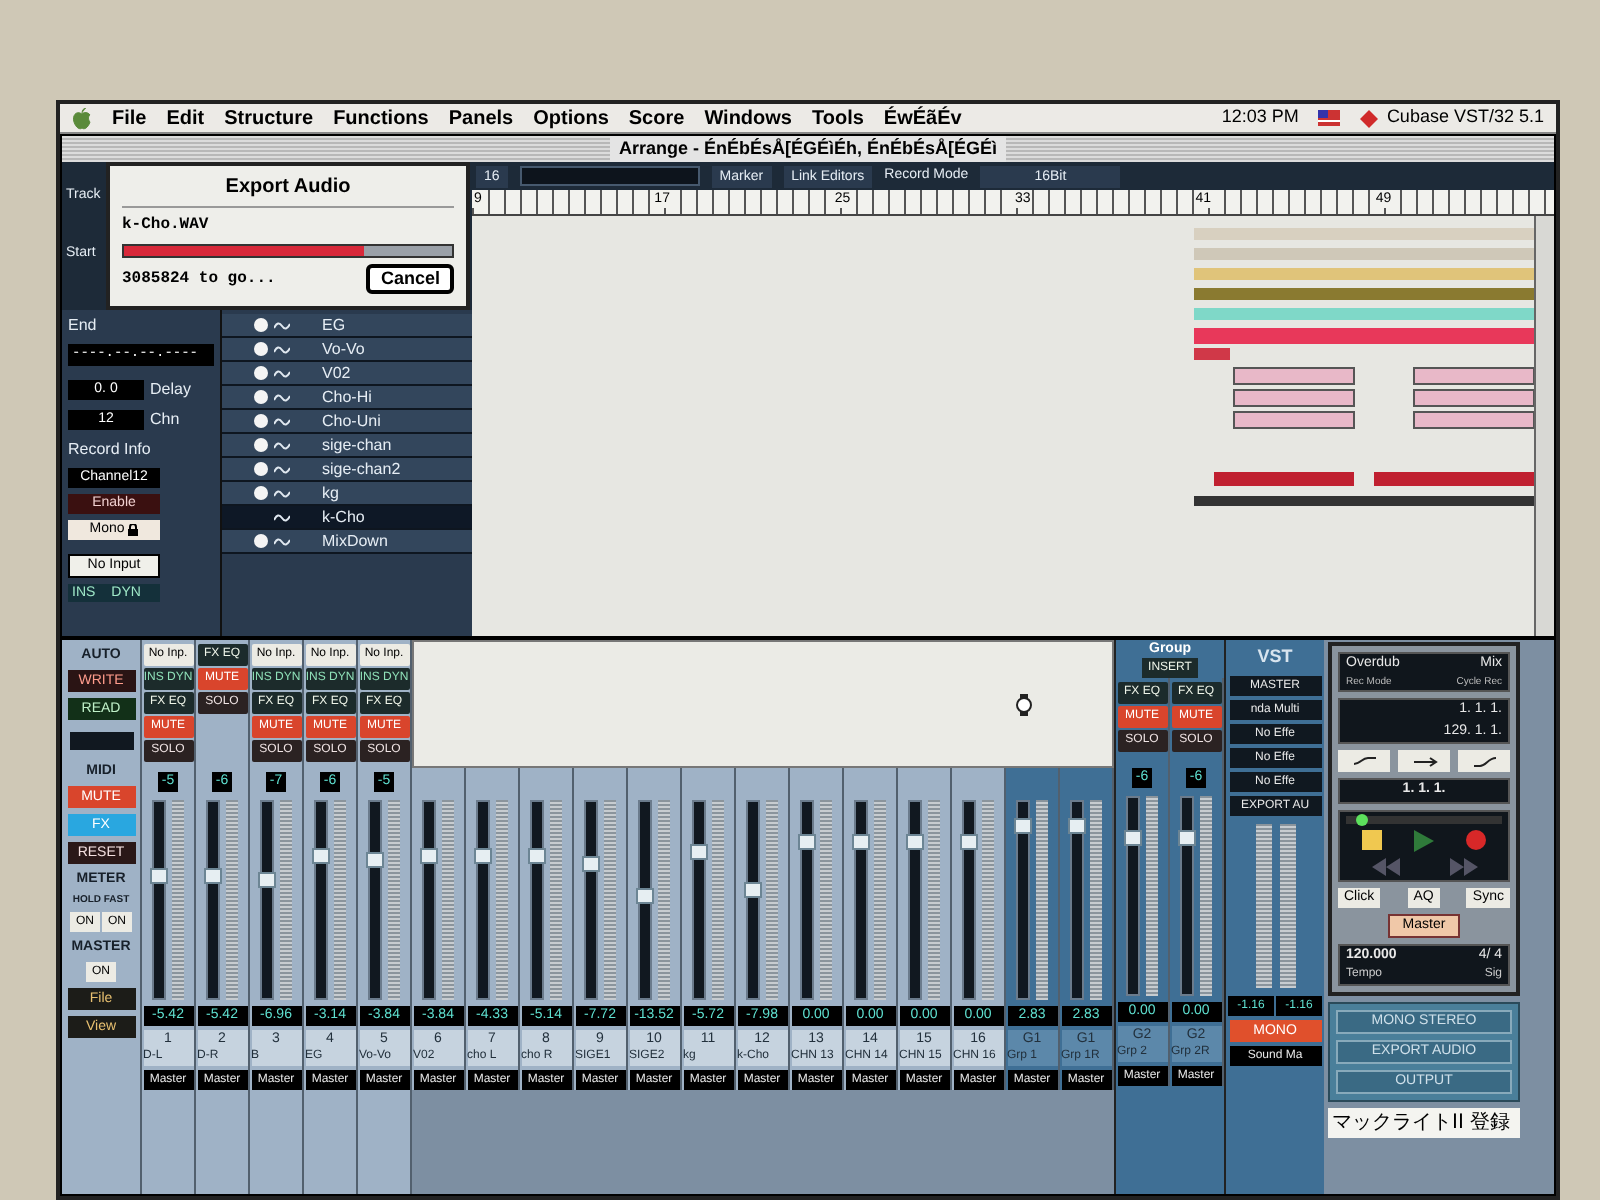 The width and height of the screenshot is (1600, 1200). I want to click on watch-cursor-icon, so click(1024, 704).